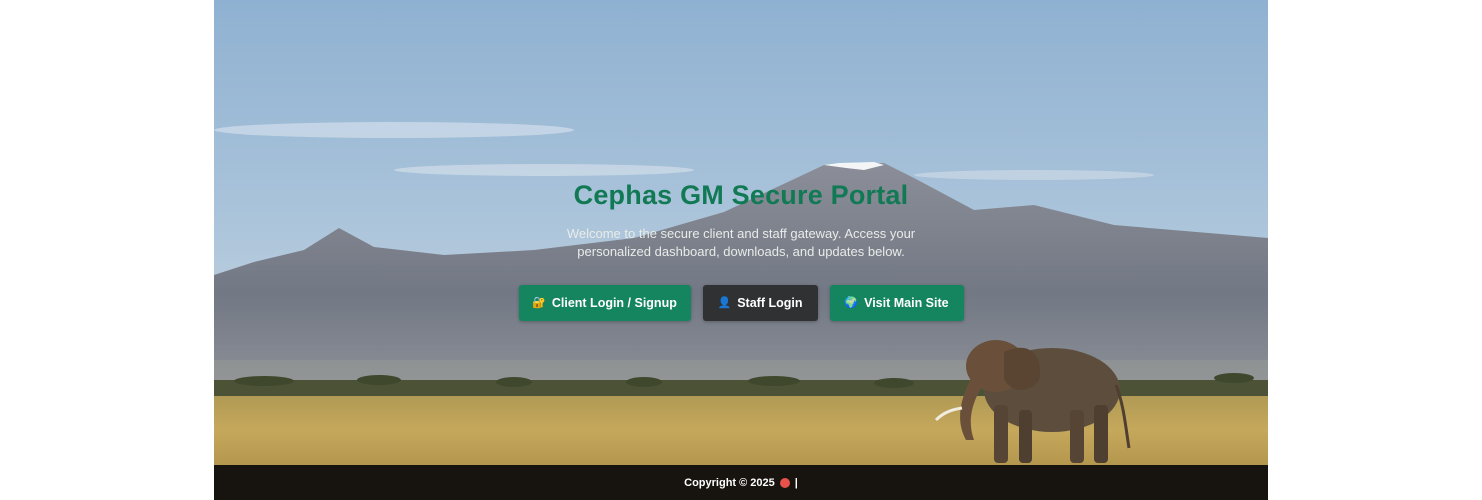  What do you see at coordinates (851, 302) in the screenshot?
I see `globe-icon: 🌍` at bounding box center [851, 302].